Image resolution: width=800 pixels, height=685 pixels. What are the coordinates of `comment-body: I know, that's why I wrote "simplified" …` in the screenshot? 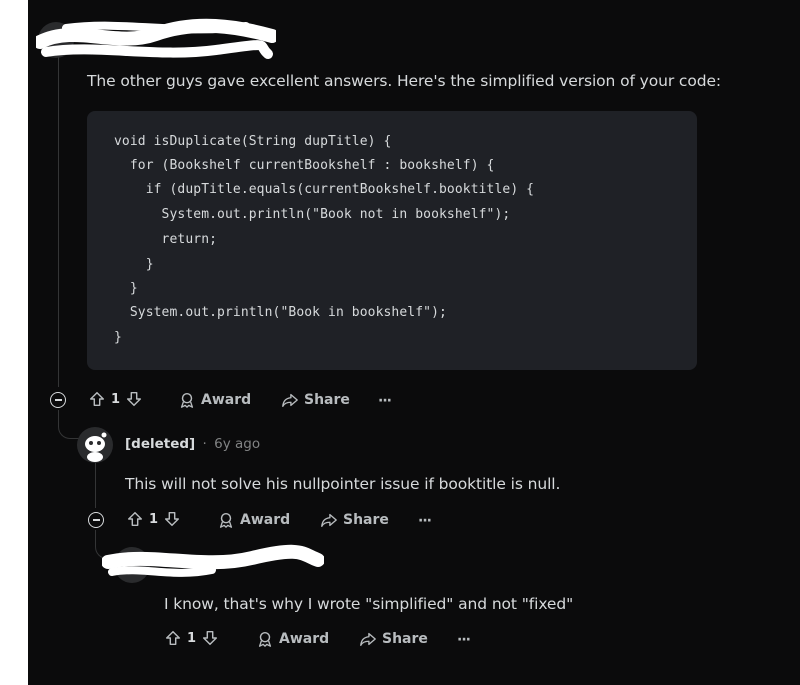 It's located at (369, 604).